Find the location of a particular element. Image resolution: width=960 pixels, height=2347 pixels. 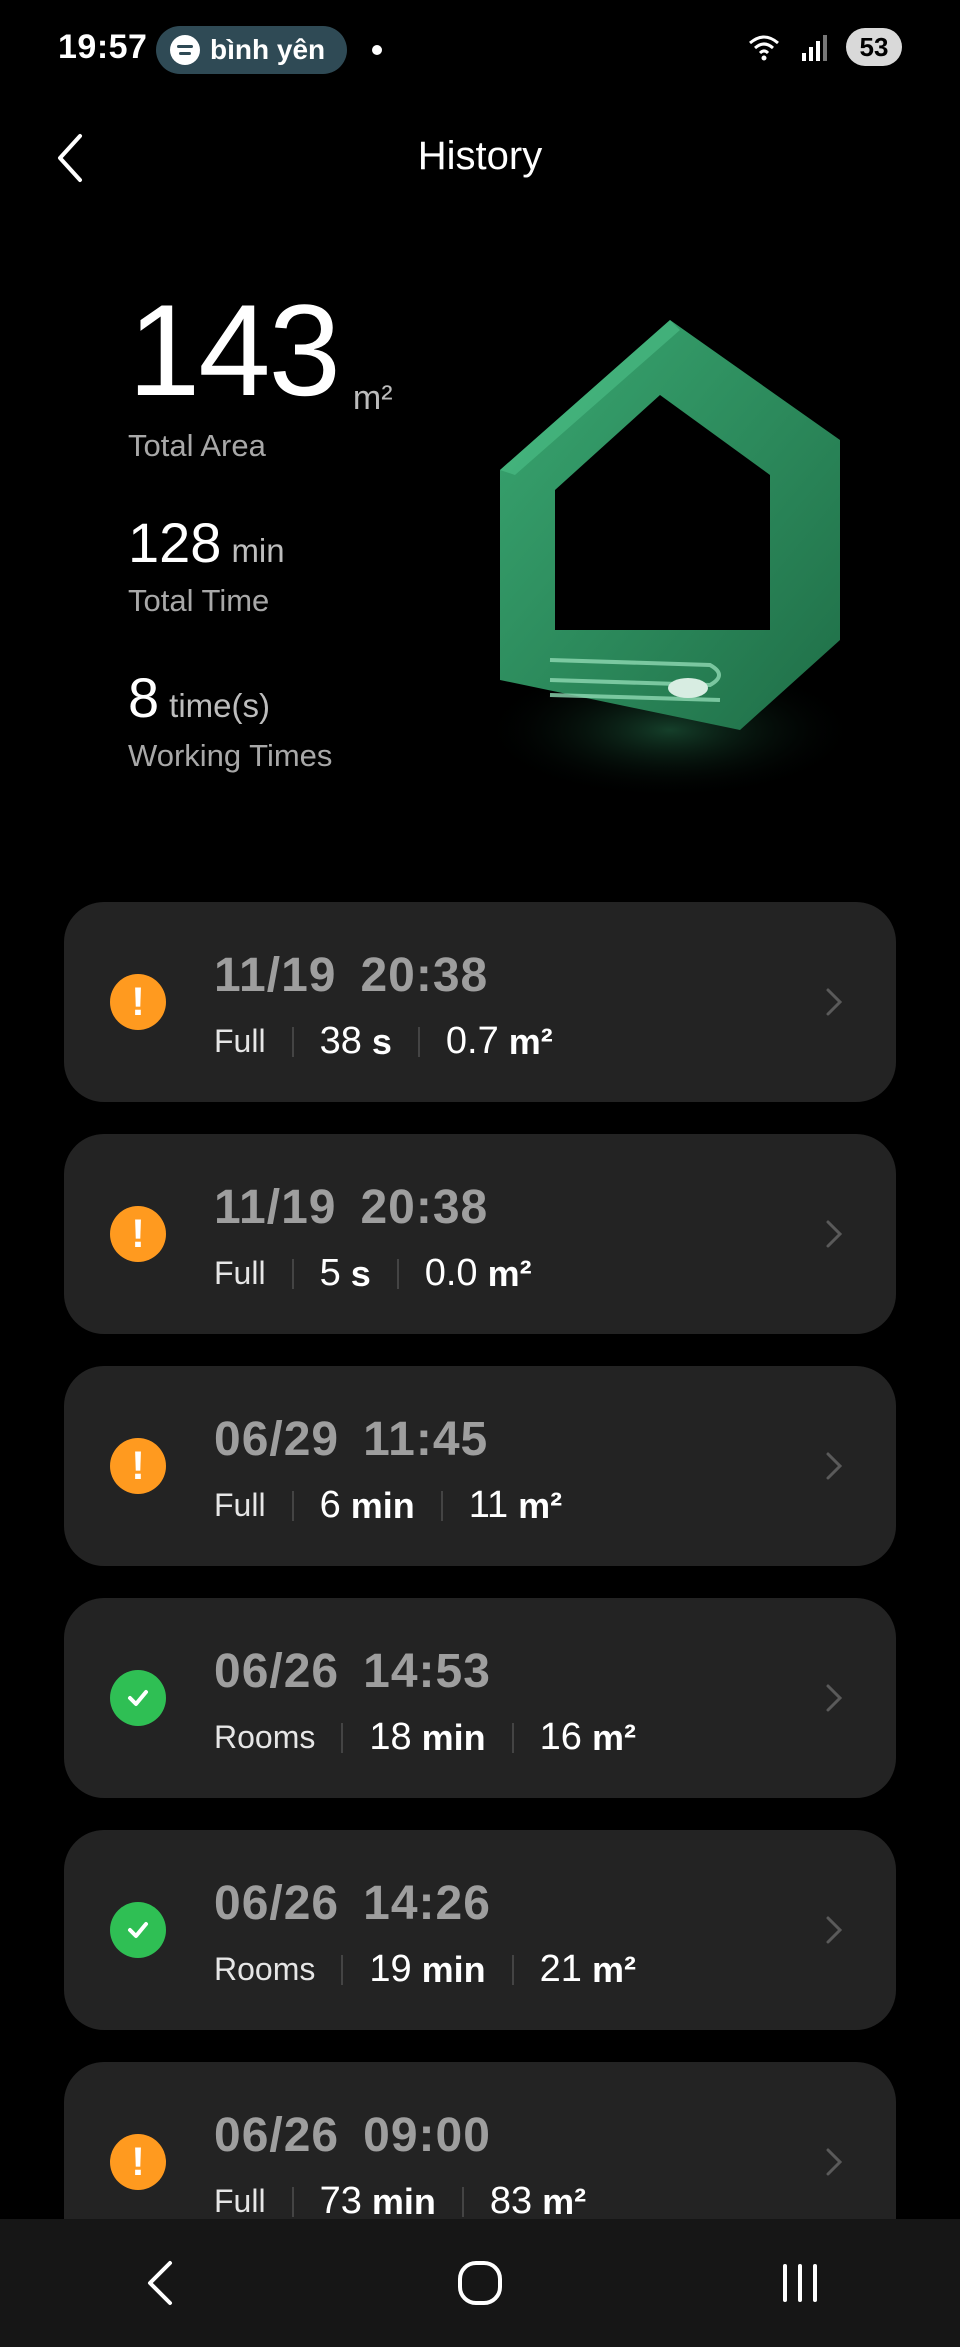

status-icons: 53 is located at coordinates (824, 47).